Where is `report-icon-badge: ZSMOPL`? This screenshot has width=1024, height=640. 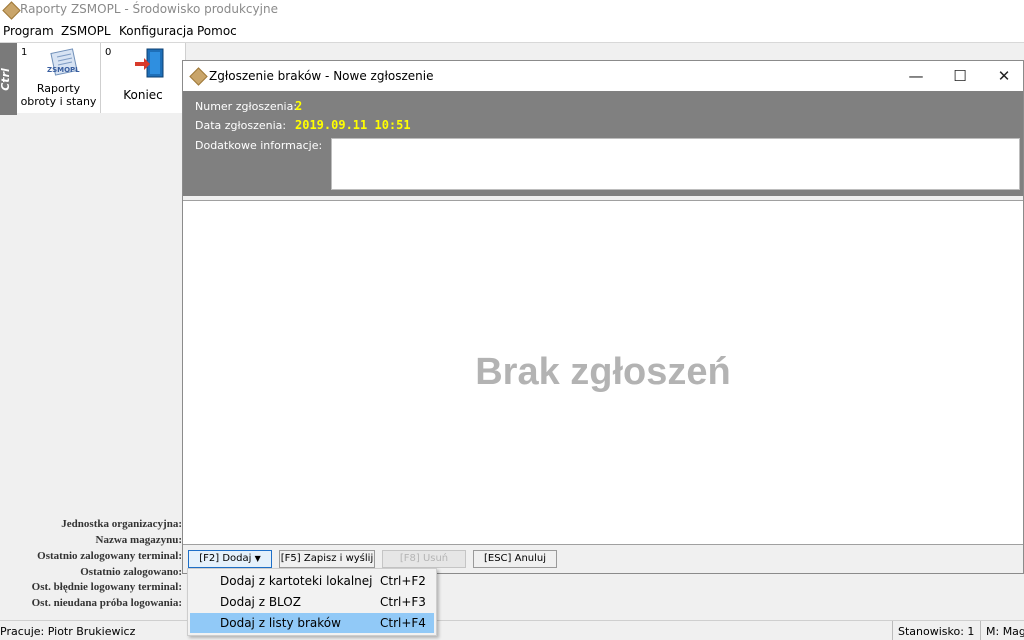 report-icon-badge: ZSMOPL is located at coordinates (63, 70).